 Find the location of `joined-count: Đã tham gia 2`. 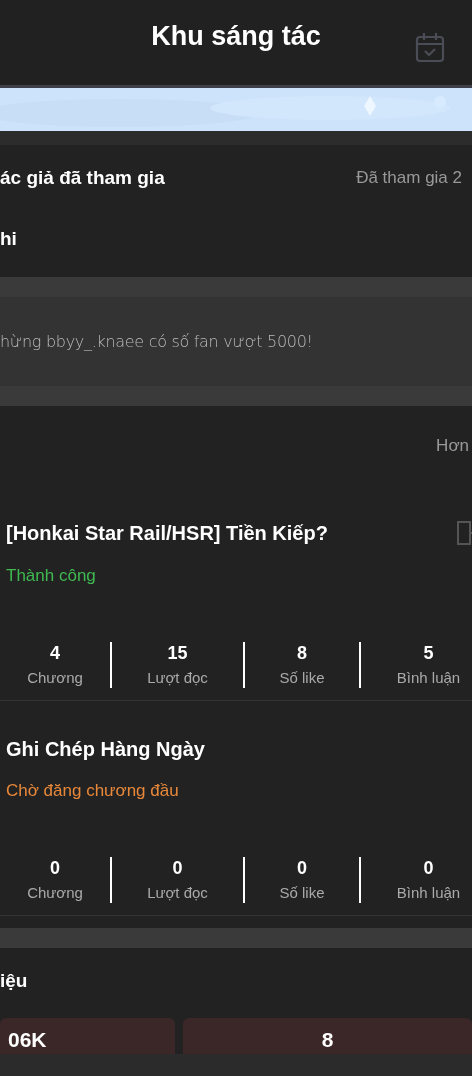

joined-count: Đã tham gia 2 is located at coordinates (409, 178).